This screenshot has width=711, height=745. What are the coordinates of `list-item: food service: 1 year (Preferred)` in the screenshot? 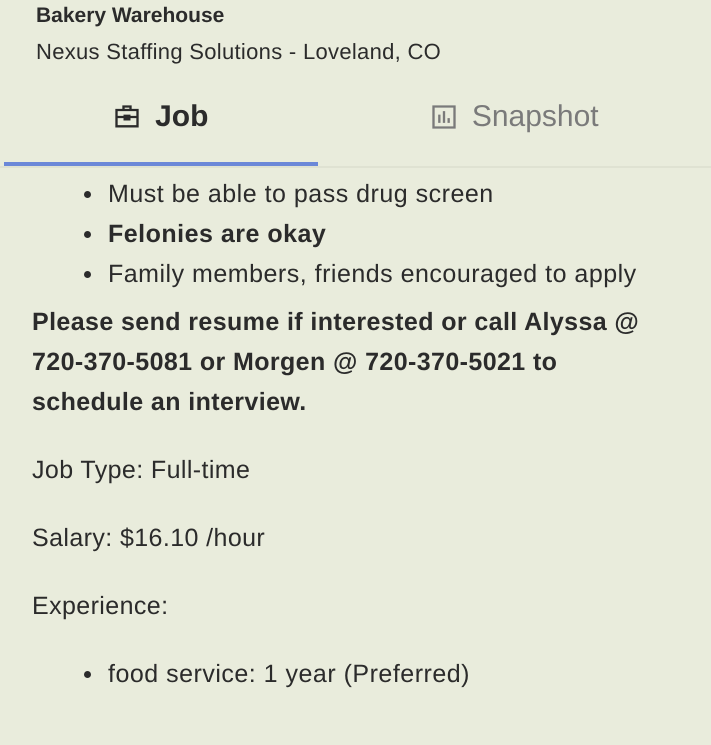 It's located at (289, 674).